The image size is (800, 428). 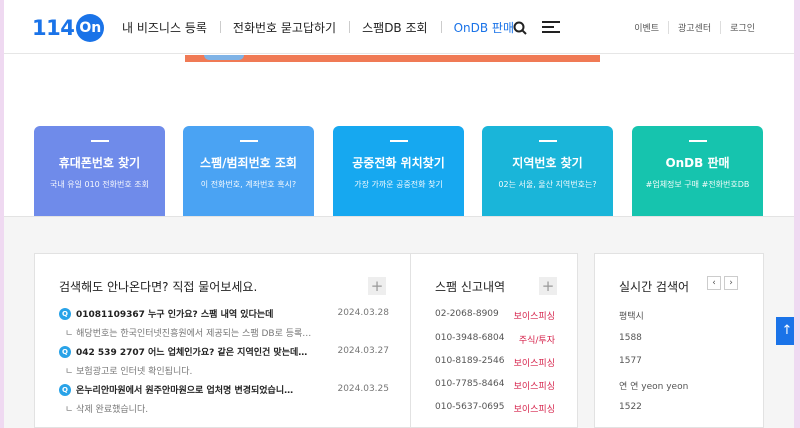 I want to click on card-area-code-search: 지역번호 찾기 02는 서울, 울산 지역번호는?, so click(x=547, y=171).